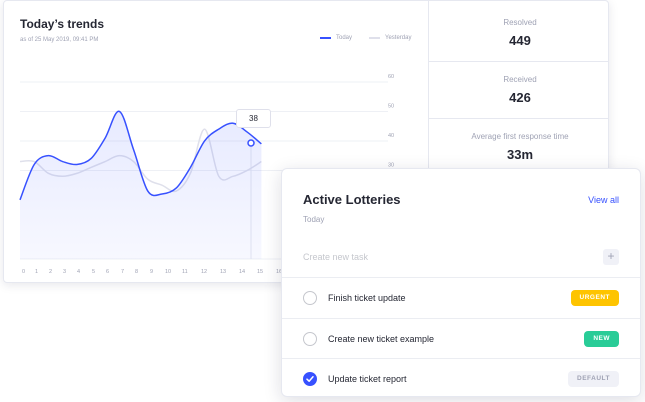  What do you see at coordinates (223, 272) in the screenshot?
I see `x-tick-label: 13` at bounding box center [223, 272].